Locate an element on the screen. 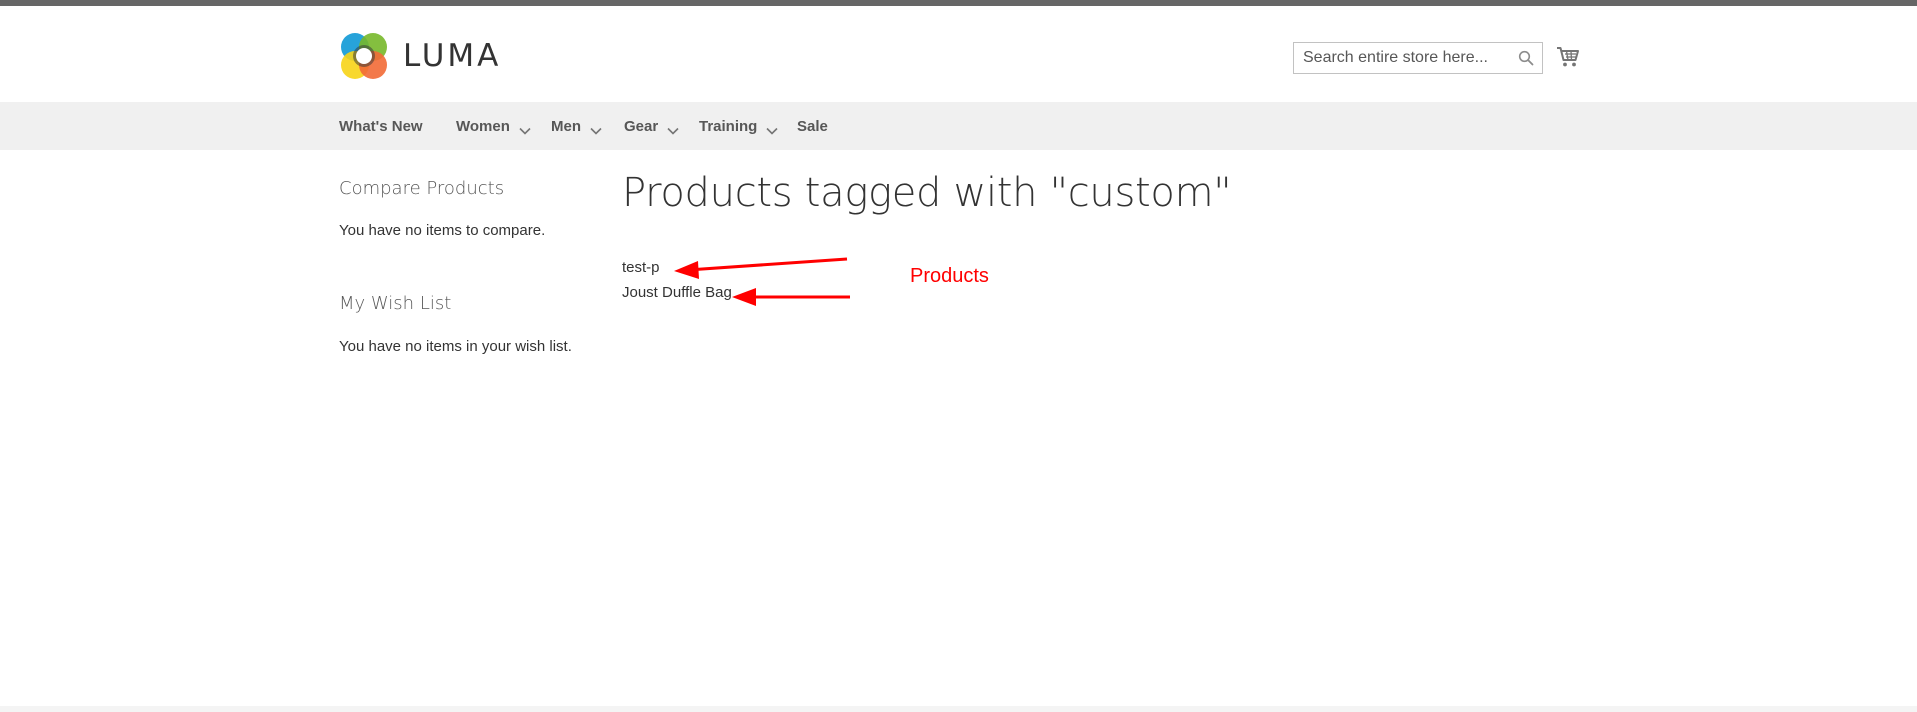 This screenshot has height=712, width=1917. nav-item-label: Gear is located at coordinates (641, 126).